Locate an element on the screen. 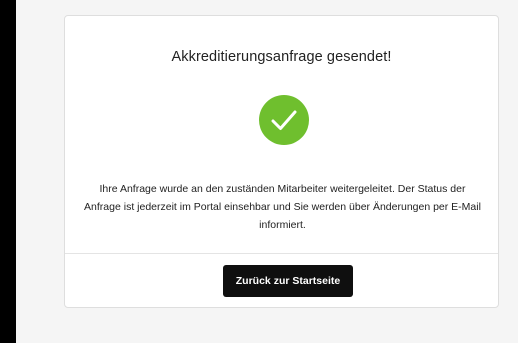  card-divider is located at coordinates (281, 253).